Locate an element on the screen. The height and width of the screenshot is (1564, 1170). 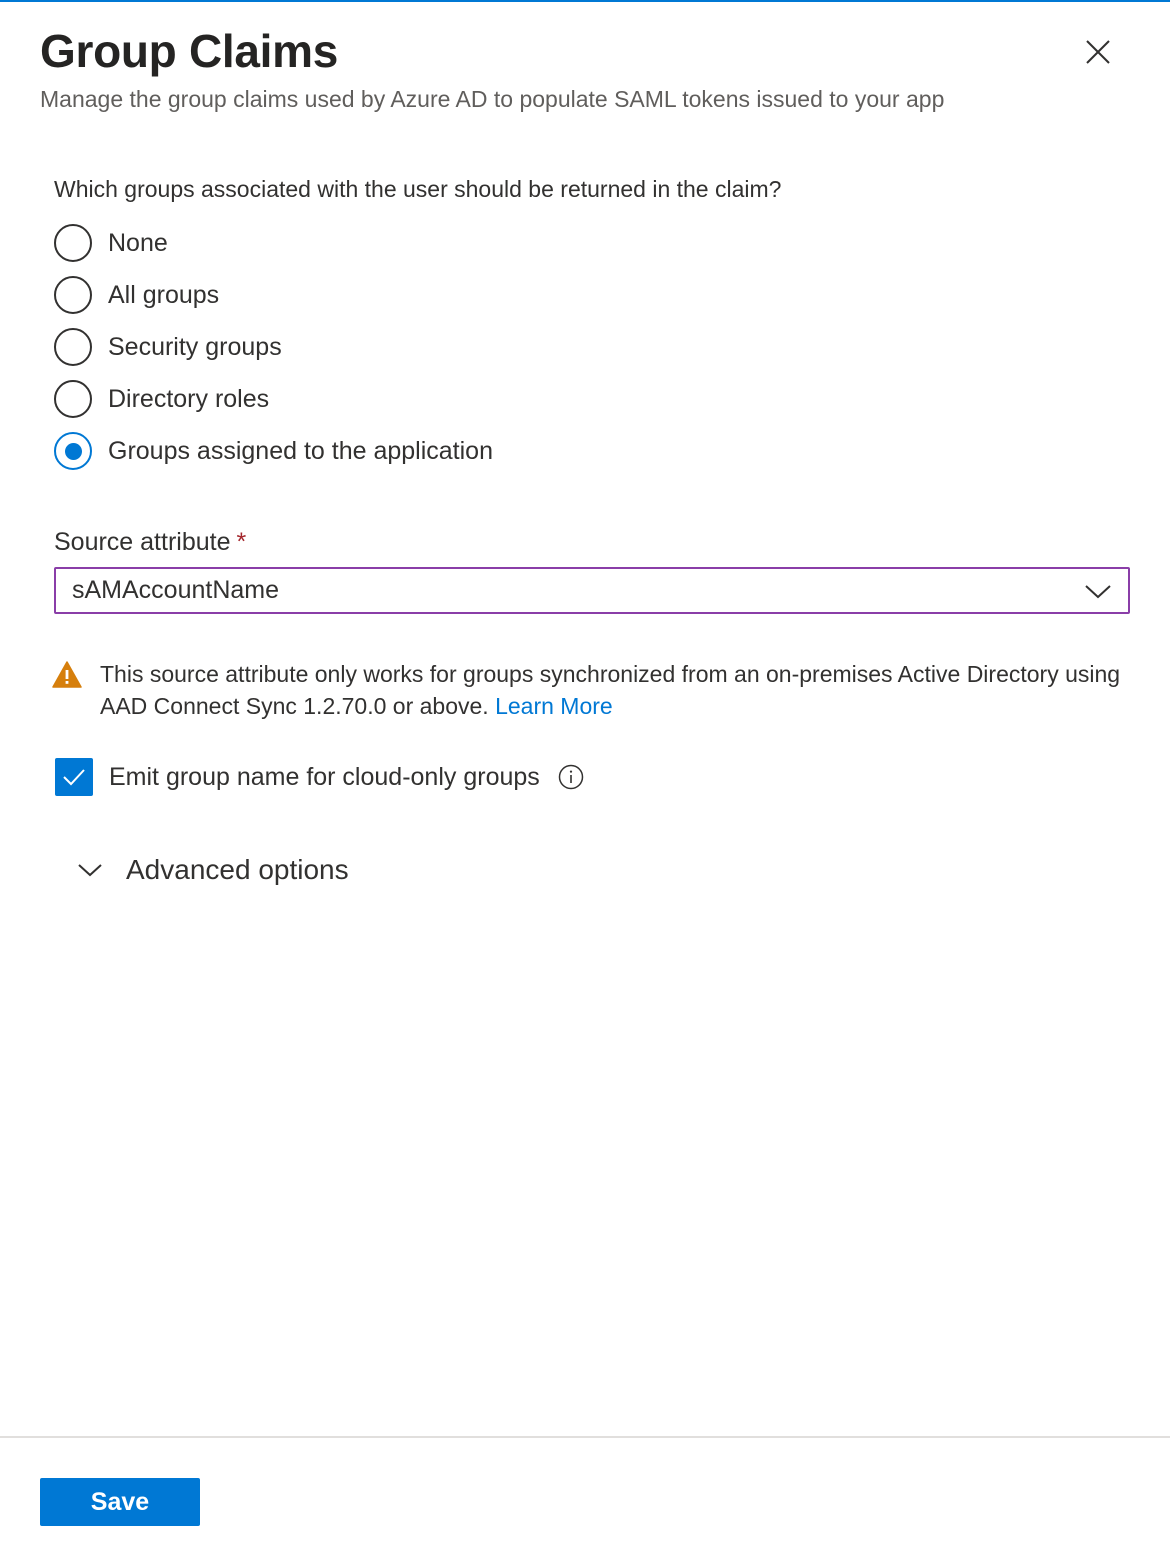
emit-cloud-only-option: Emit group name for cloud-only groups is located at coordinates (319, 777).